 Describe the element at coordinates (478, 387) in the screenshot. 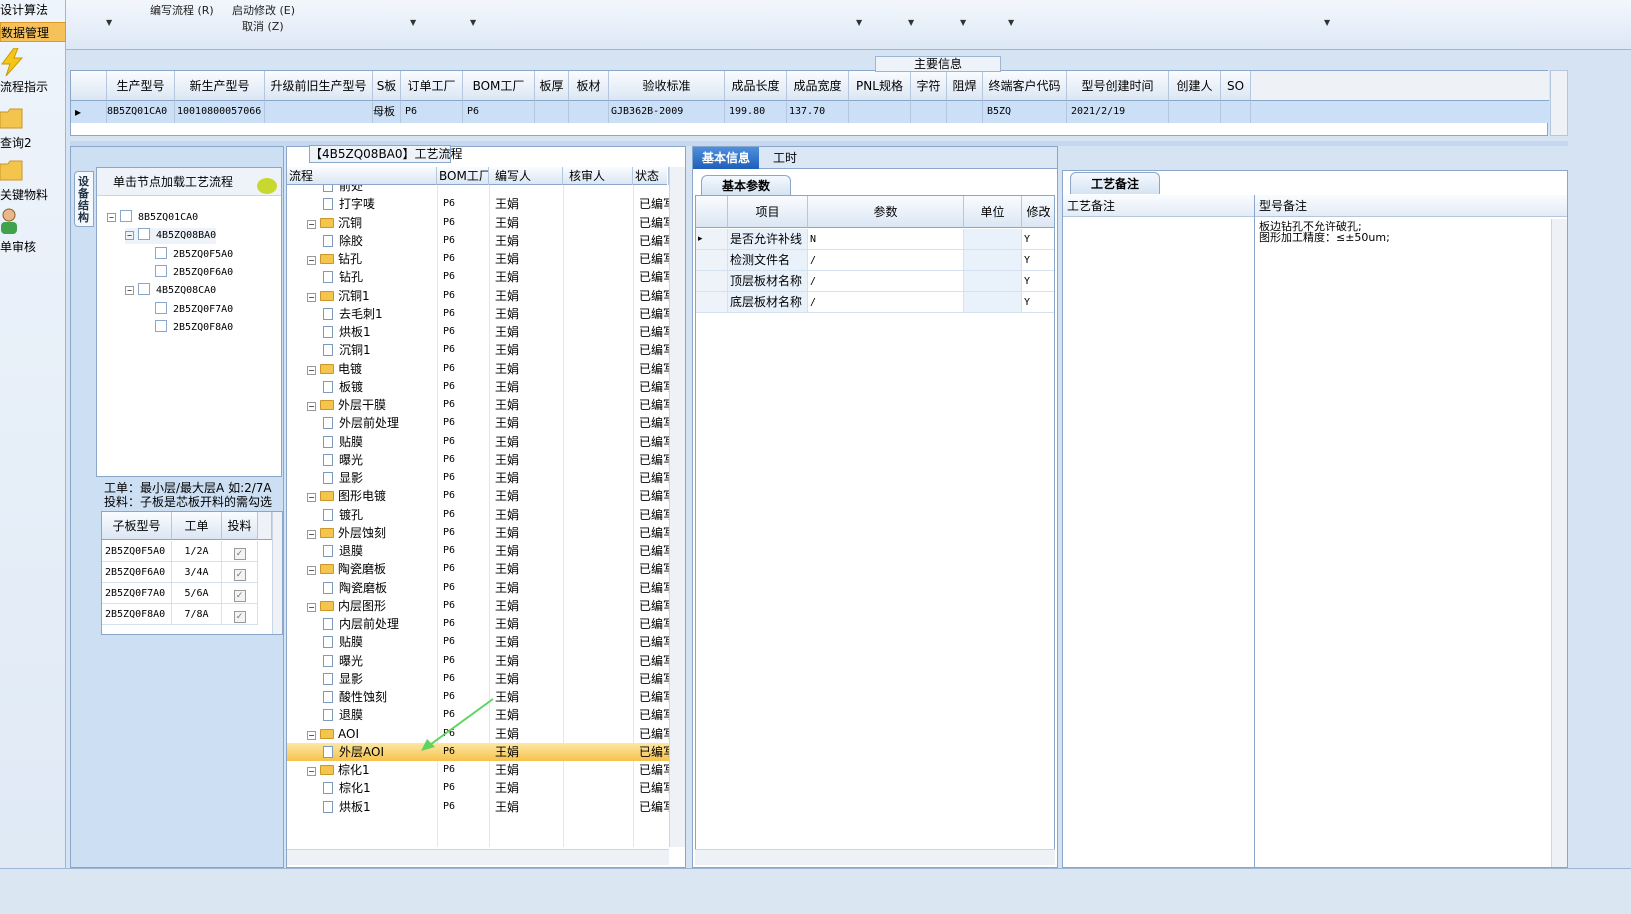

I see `process-row: 板镀 P6 王娟 已编写` at that location.